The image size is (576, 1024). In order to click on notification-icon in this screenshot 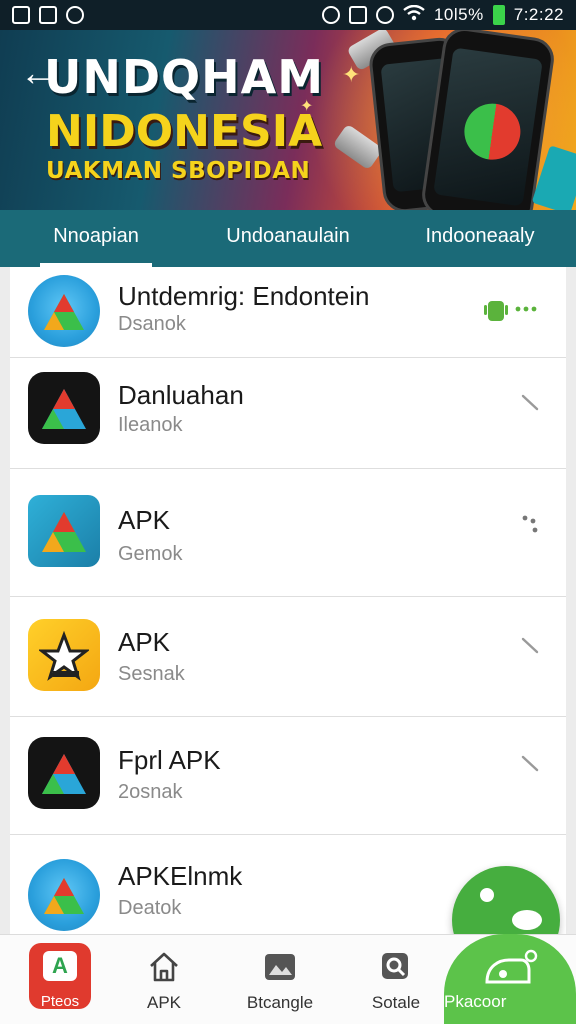, I will do `click(75, 15)`.